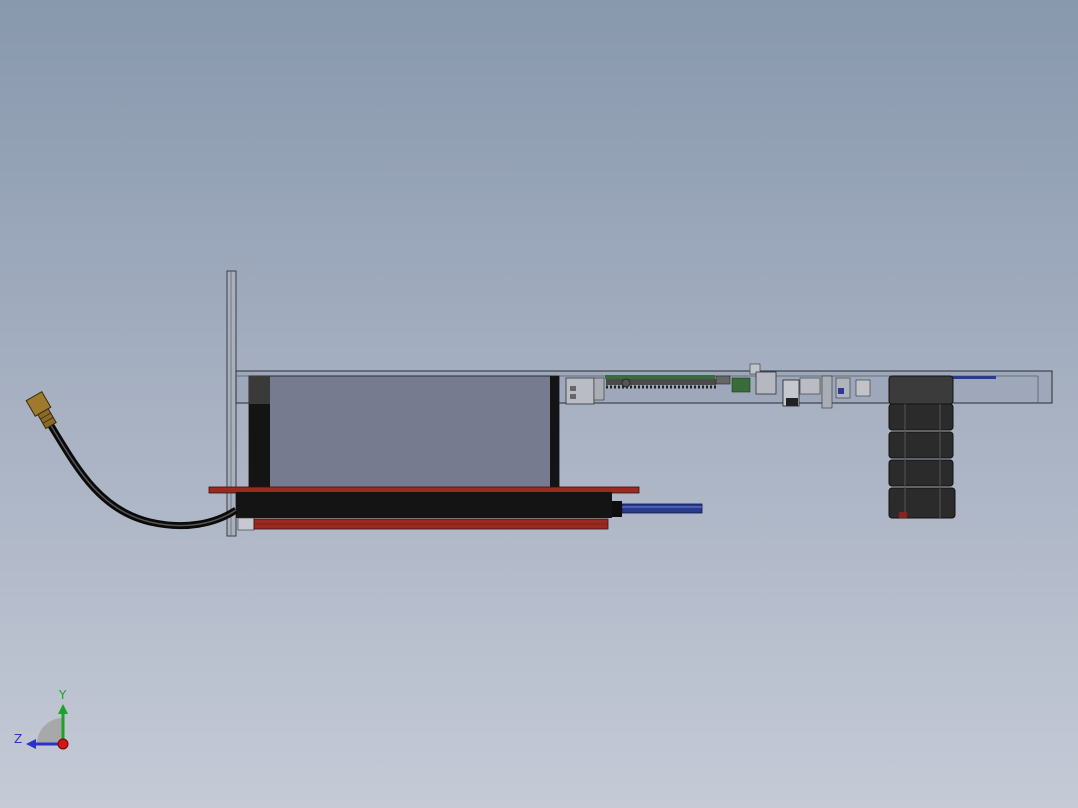 The height and width of the screenshot is (808, 1078). What do you see at coordinates (424, 508) in the screenshot?
I see `pcb-assembly` at bounding box center [424, 508].